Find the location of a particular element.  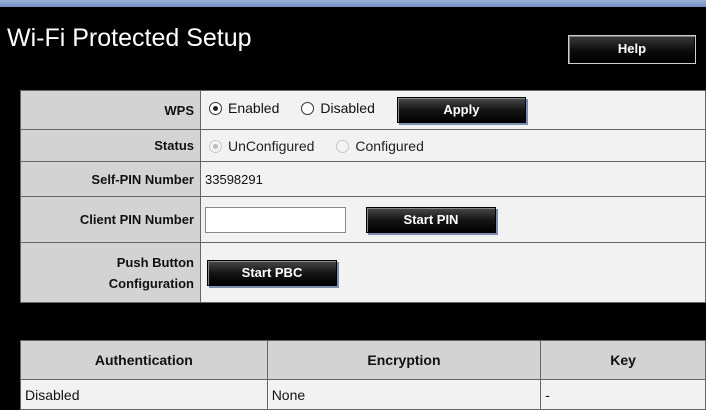

start-pbc-button: Start PBC is located at coordinates (272, 272).